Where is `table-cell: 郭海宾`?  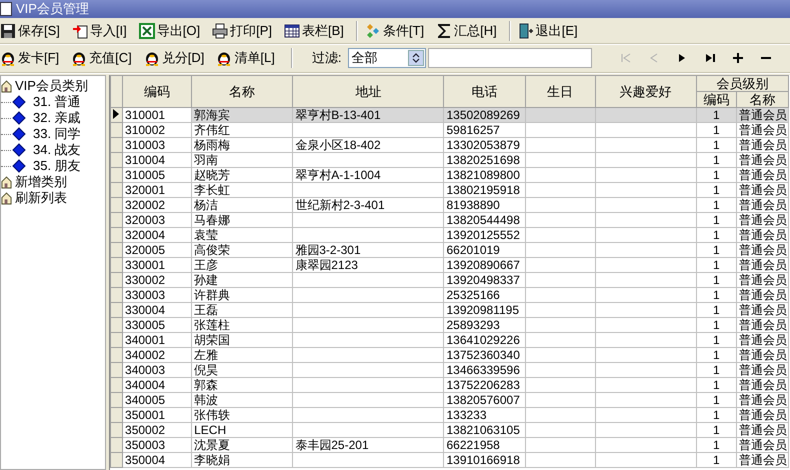 table-cell: 郭海宾 is located at coordinates (242, 115).